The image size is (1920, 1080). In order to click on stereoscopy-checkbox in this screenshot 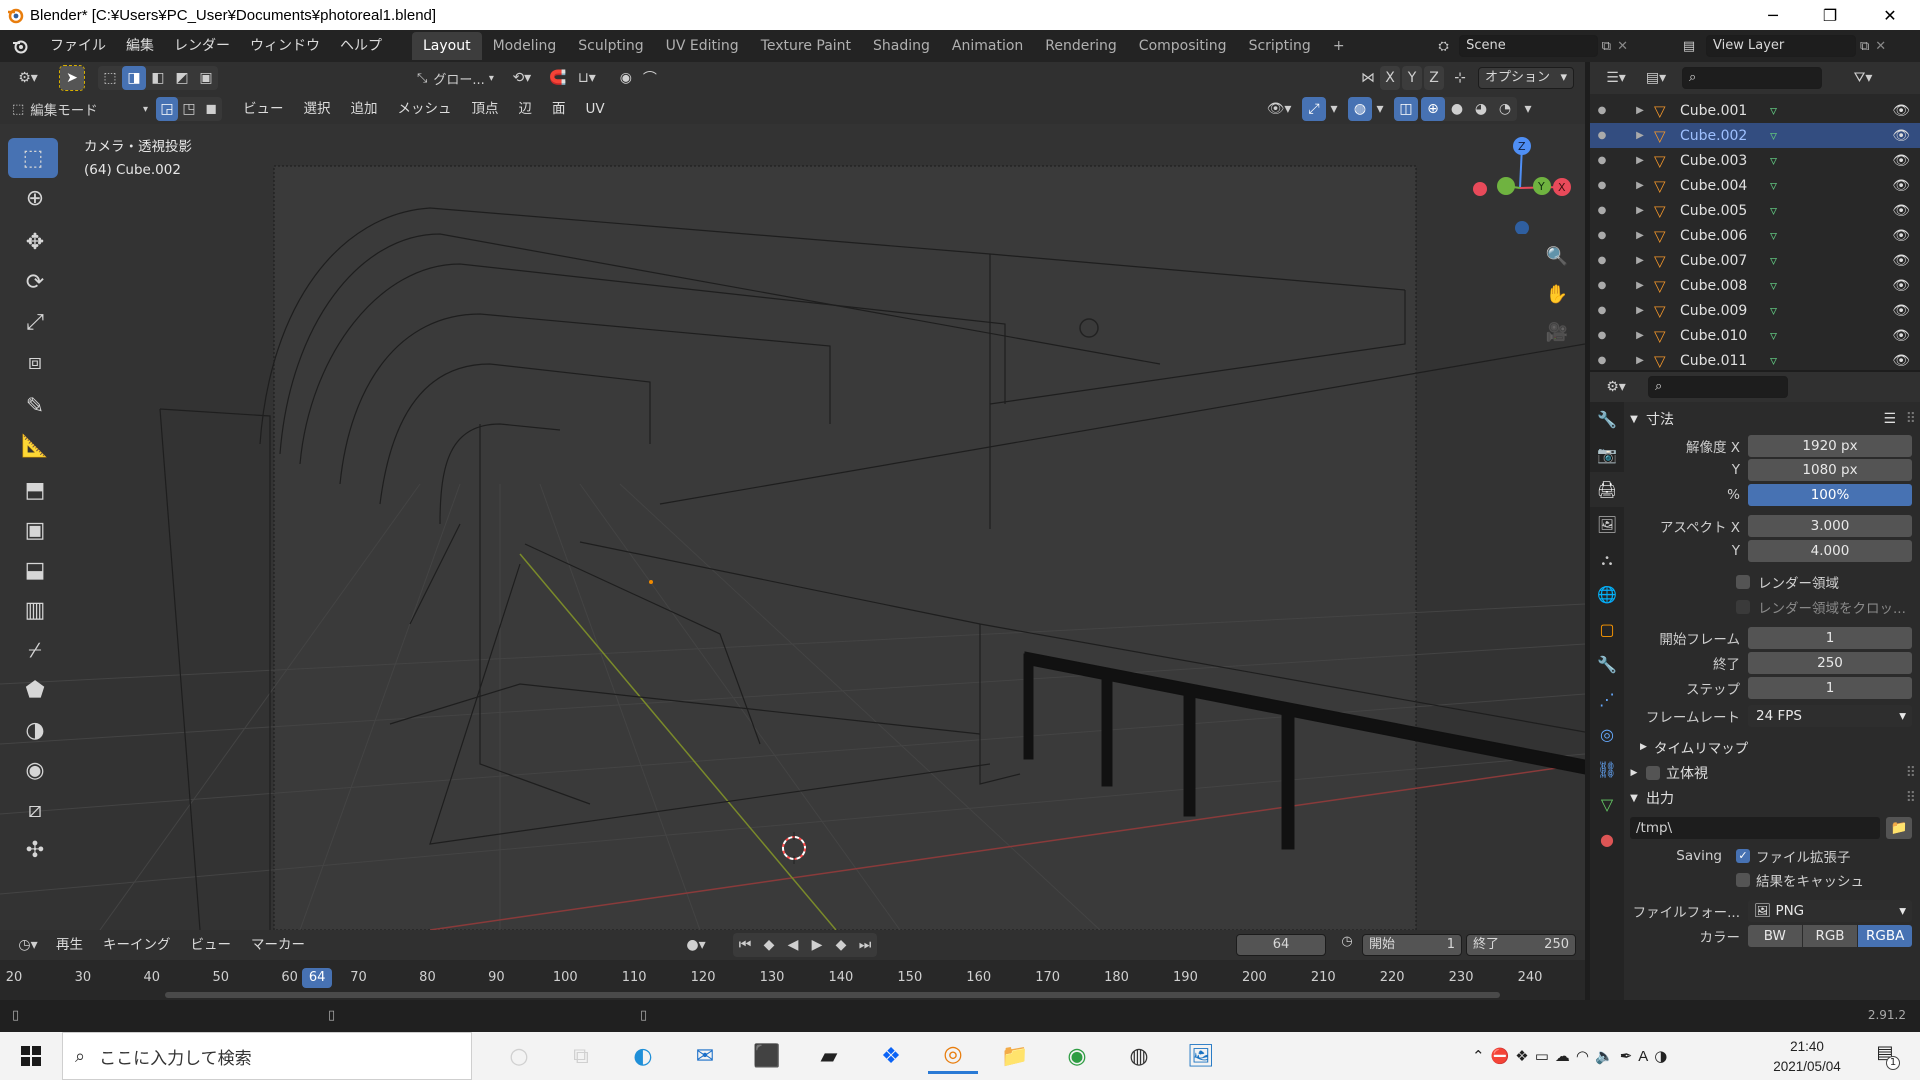, I will do `click(1653, 773)`.